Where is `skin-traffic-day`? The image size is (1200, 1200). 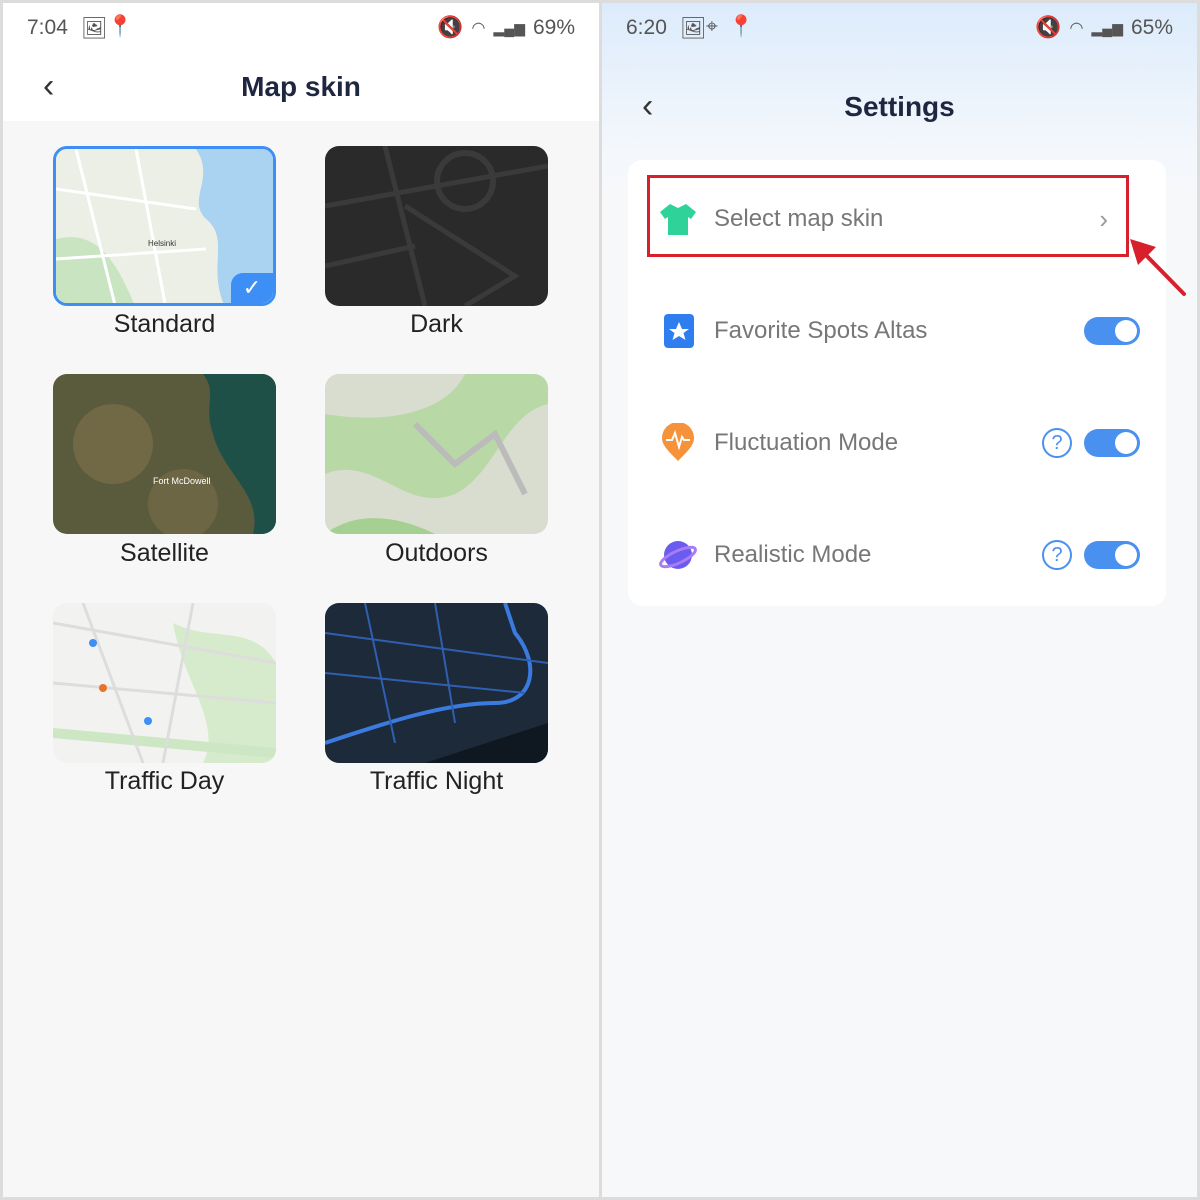
skin-traffic-day is located at coordinates (164, 683).